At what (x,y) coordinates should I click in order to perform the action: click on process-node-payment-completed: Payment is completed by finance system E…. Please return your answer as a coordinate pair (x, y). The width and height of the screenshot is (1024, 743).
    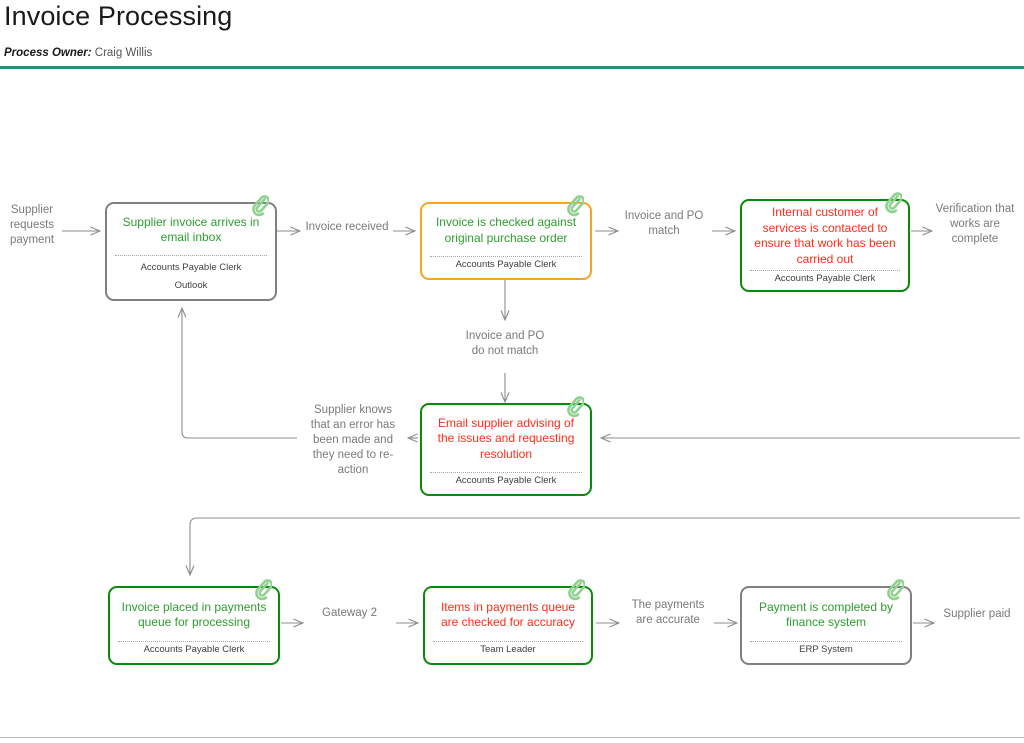
    Looking at the image, I should click on (826, 622).